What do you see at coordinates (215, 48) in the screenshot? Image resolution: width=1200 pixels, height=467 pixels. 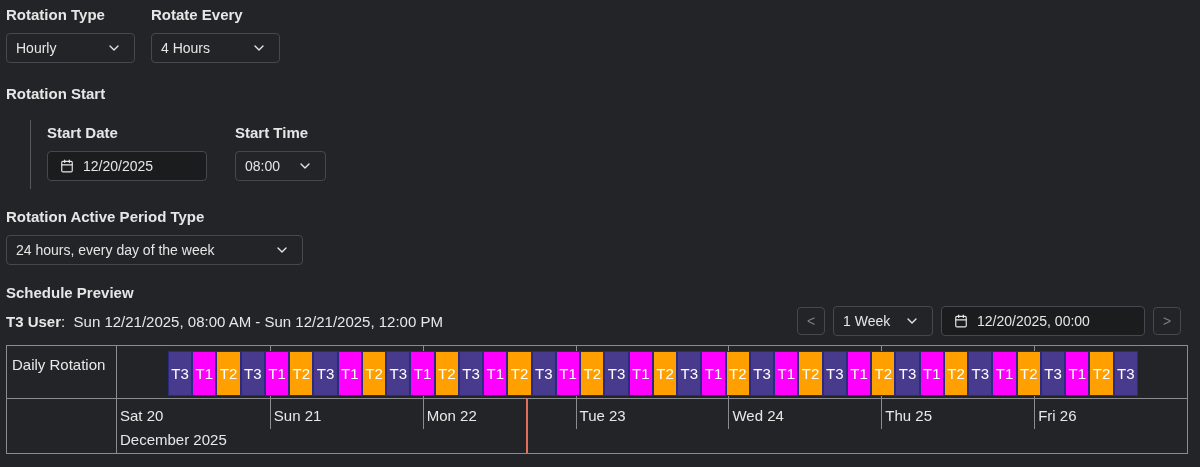 I see `rotate-every-select: 4 Hours` at bounding box center [215, 48].